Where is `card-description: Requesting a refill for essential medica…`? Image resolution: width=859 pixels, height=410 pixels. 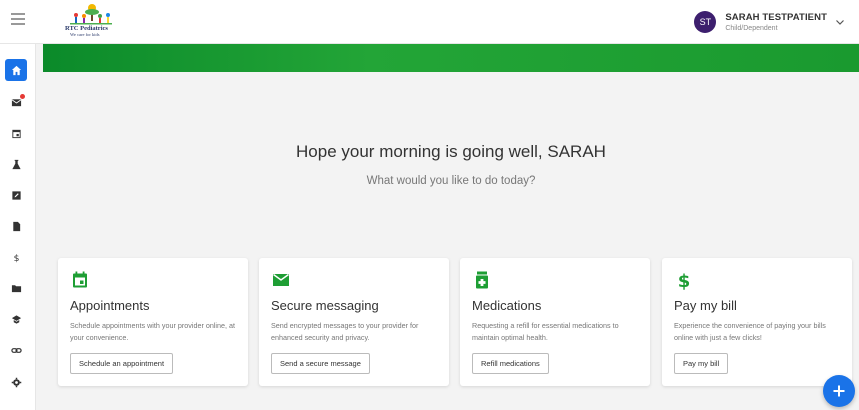
card-description: Requesting a refill for essential medica… is located at coordinates (545, 331).